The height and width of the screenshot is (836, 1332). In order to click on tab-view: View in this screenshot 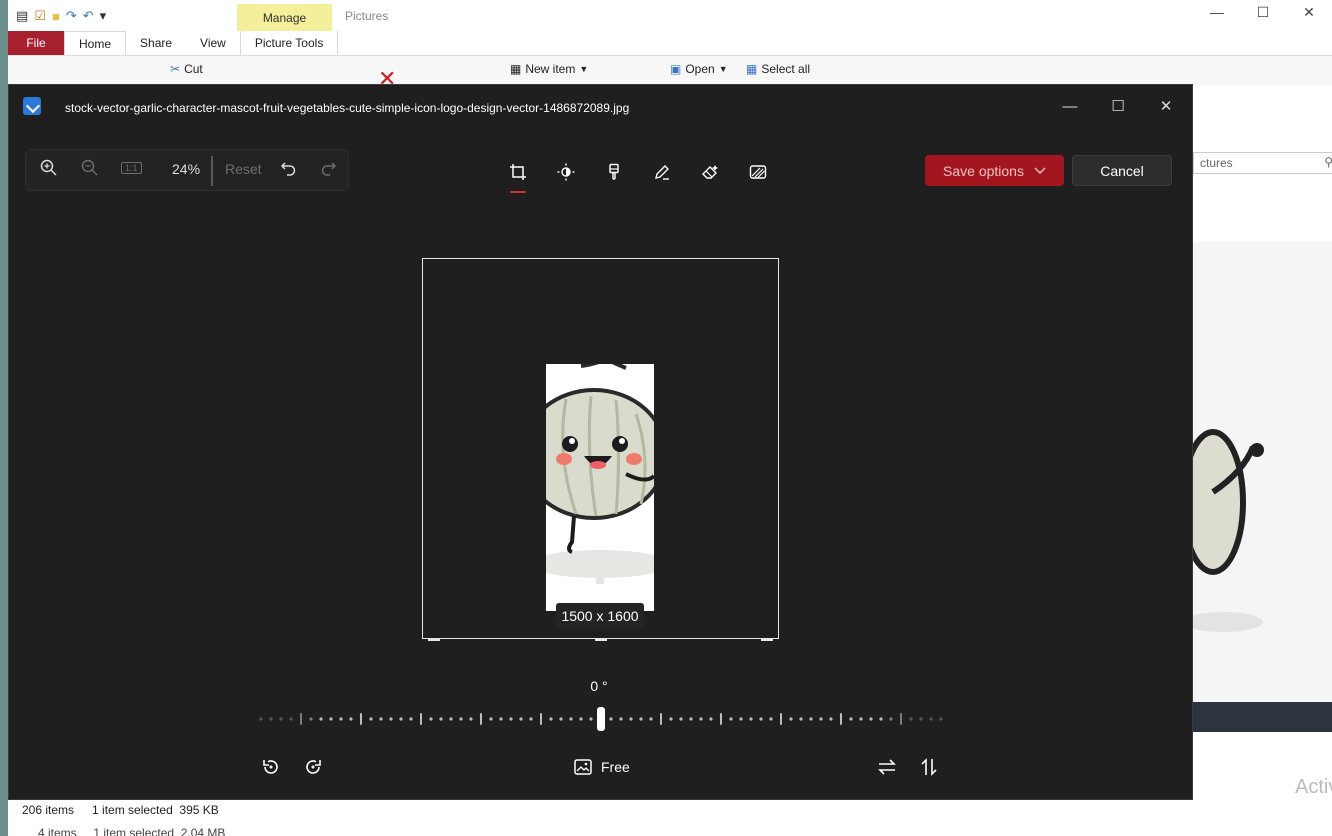, I will do `click(213, 43)`.